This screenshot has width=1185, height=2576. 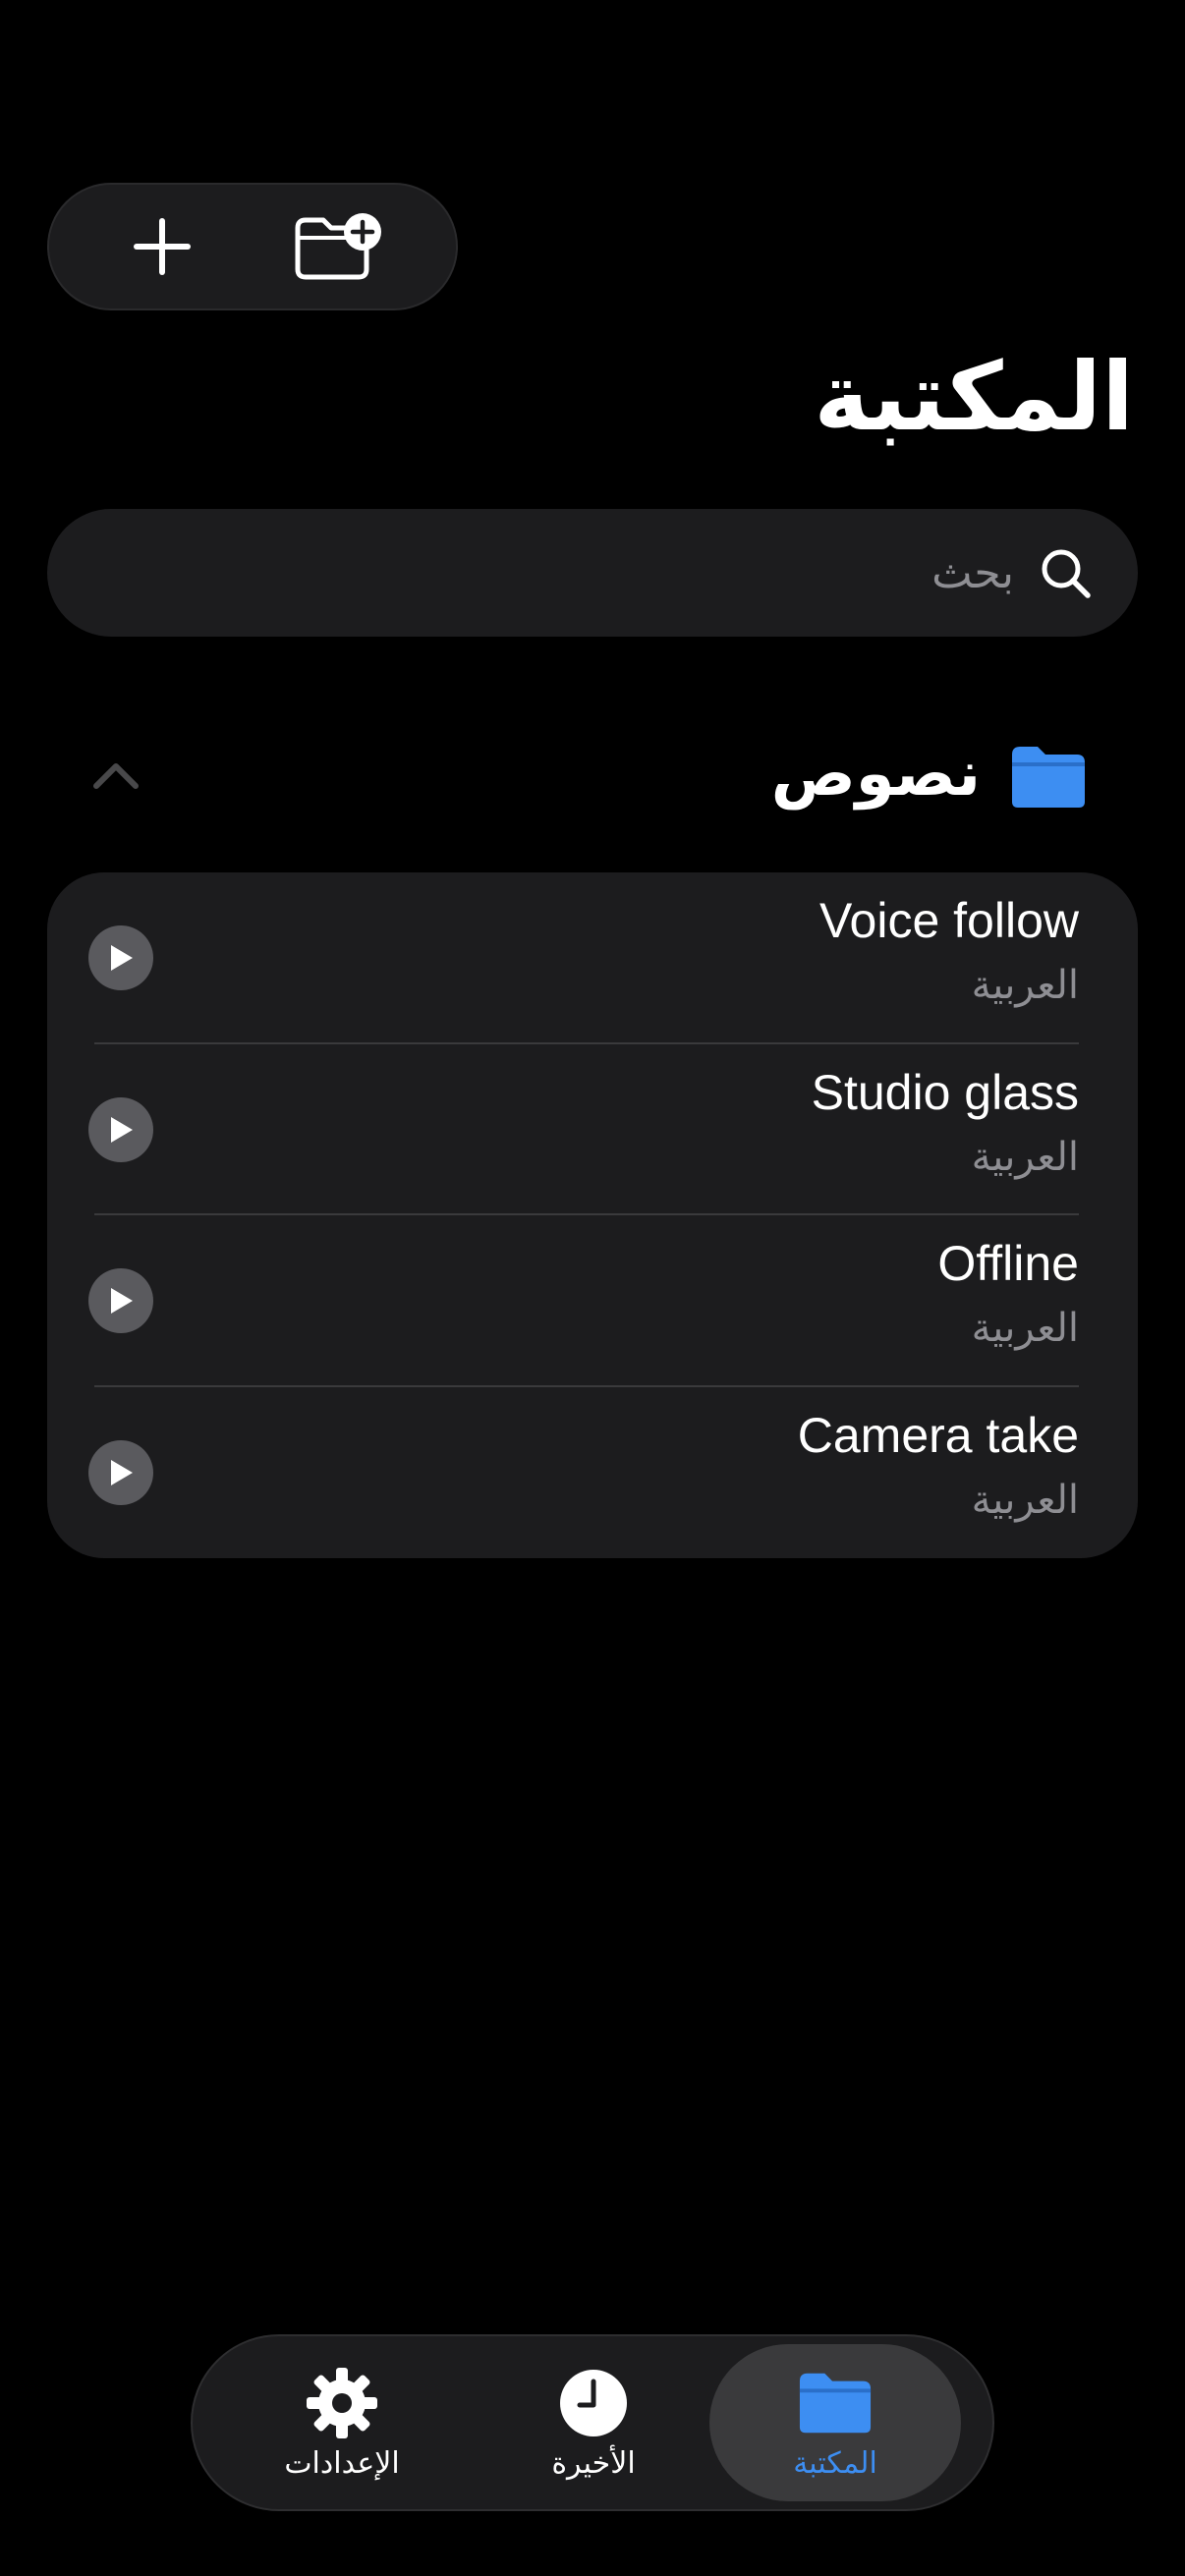 I want to click on tab-settings: الإعدادات, so click(x=342, y=2422).